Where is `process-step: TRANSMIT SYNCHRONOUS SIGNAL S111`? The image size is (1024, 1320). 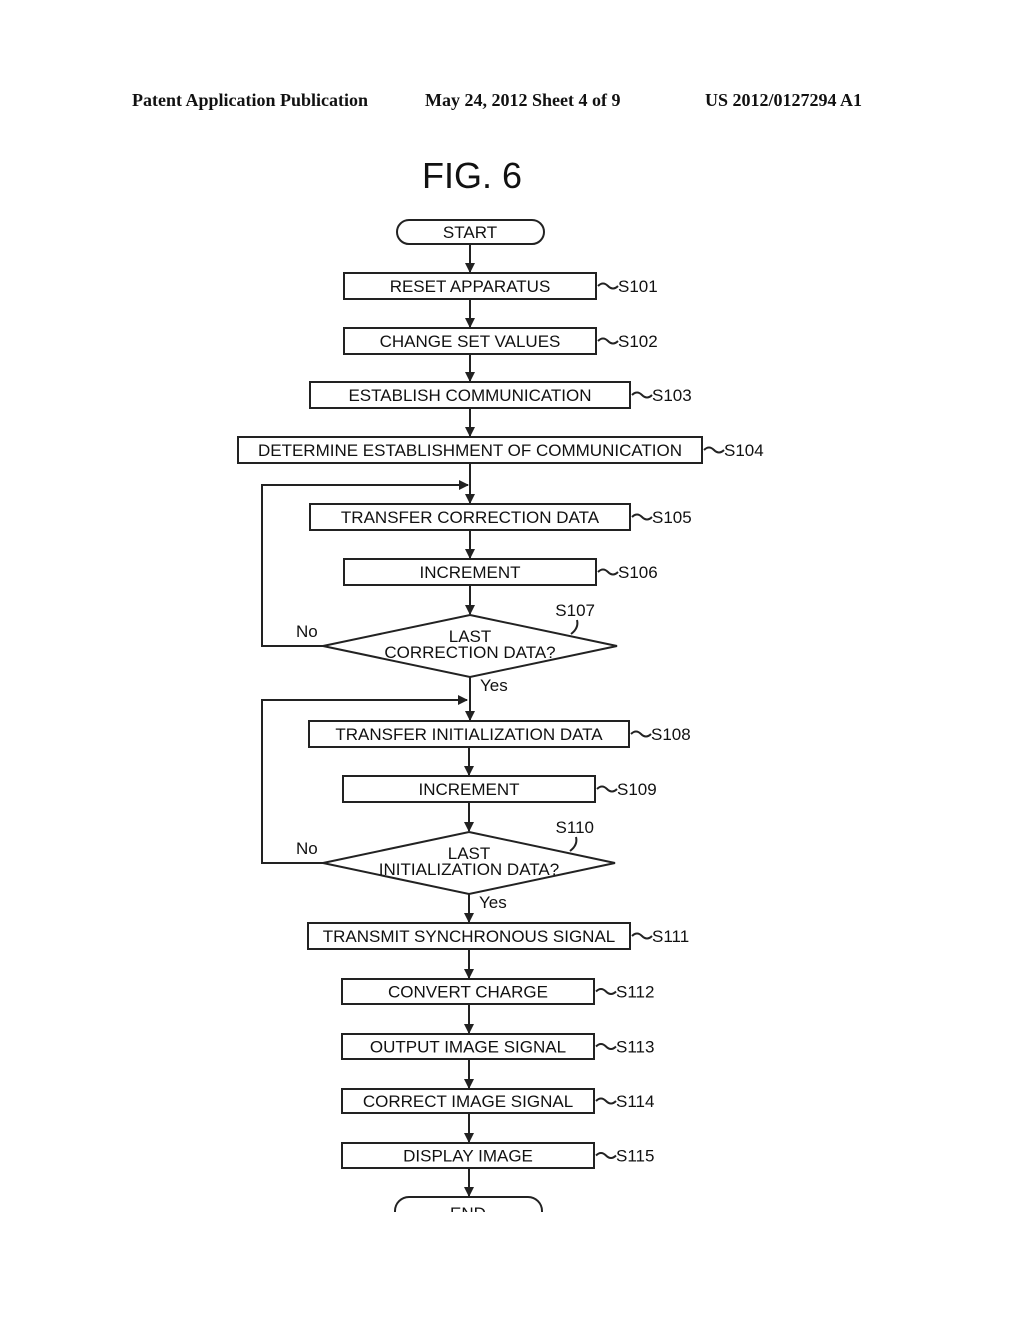
process-step: TRANSMIT SYNCHRONOUS SIGNAL S111 is located at coordinates (498, 936).